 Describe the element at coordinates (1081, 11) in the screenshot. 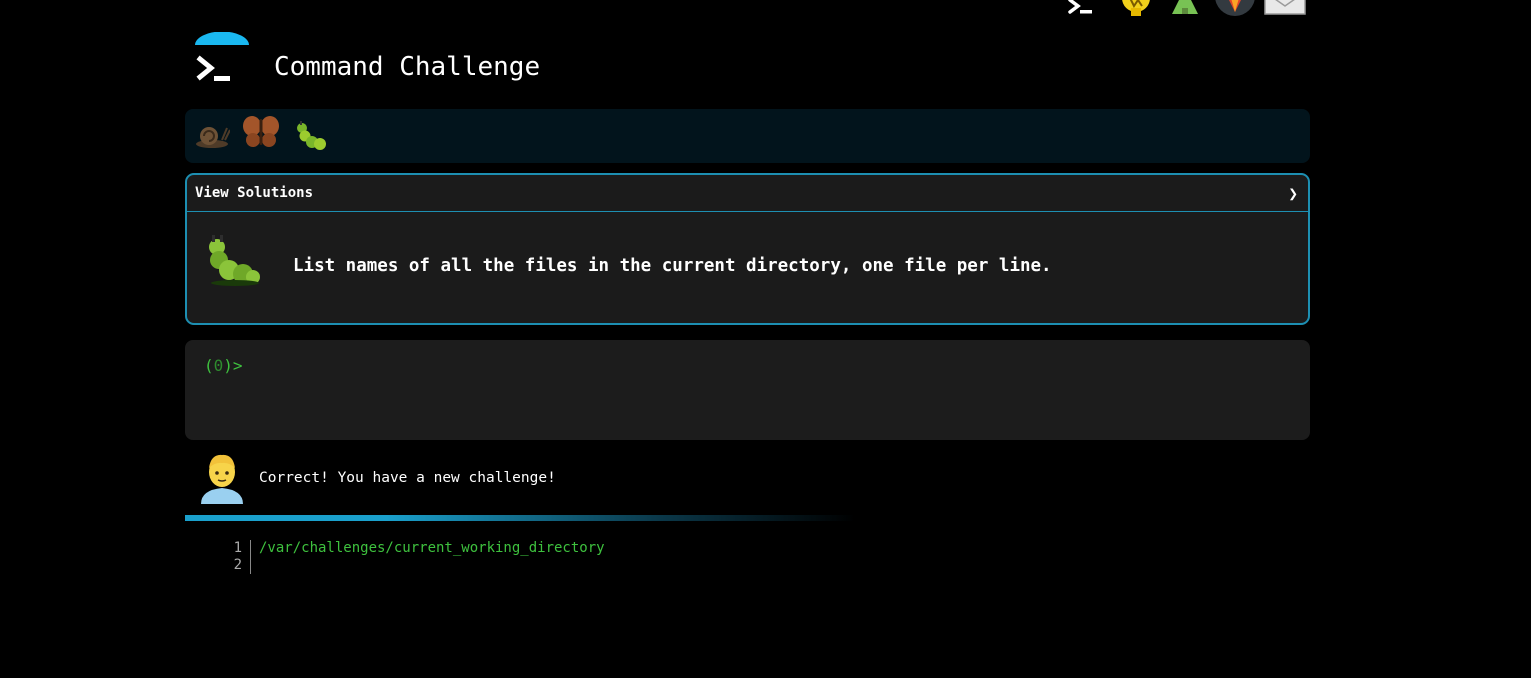

I see `terminal-icon` at that location.